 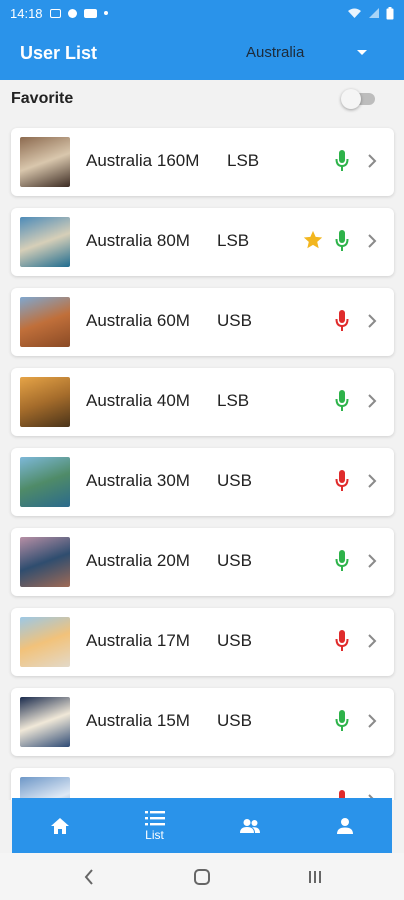 What do you see at coordinates (390, 12) in the screenshot?
I see `battery-icon` at bounding box center [390, 12].